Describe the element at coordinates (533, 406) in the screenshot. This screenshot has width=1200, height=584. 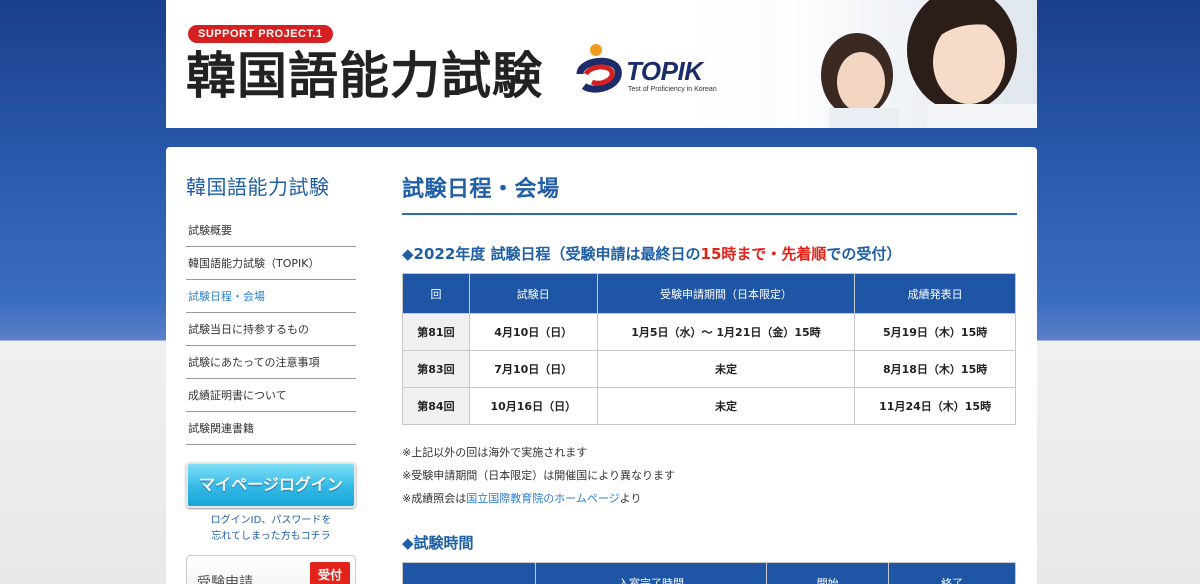
I see `cell-exam-date: 10月16日（日）` at that location.